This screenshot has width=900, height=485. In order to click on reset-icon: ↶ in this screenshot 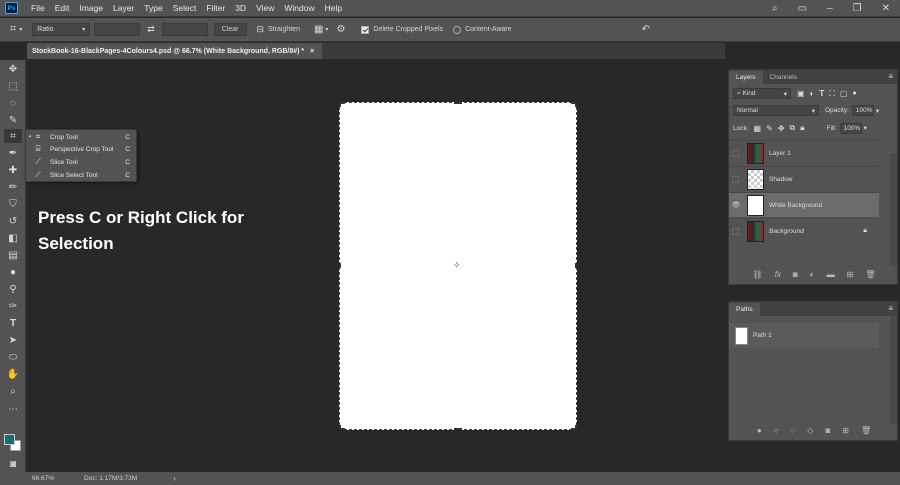, I will do `click(646, 29)`.